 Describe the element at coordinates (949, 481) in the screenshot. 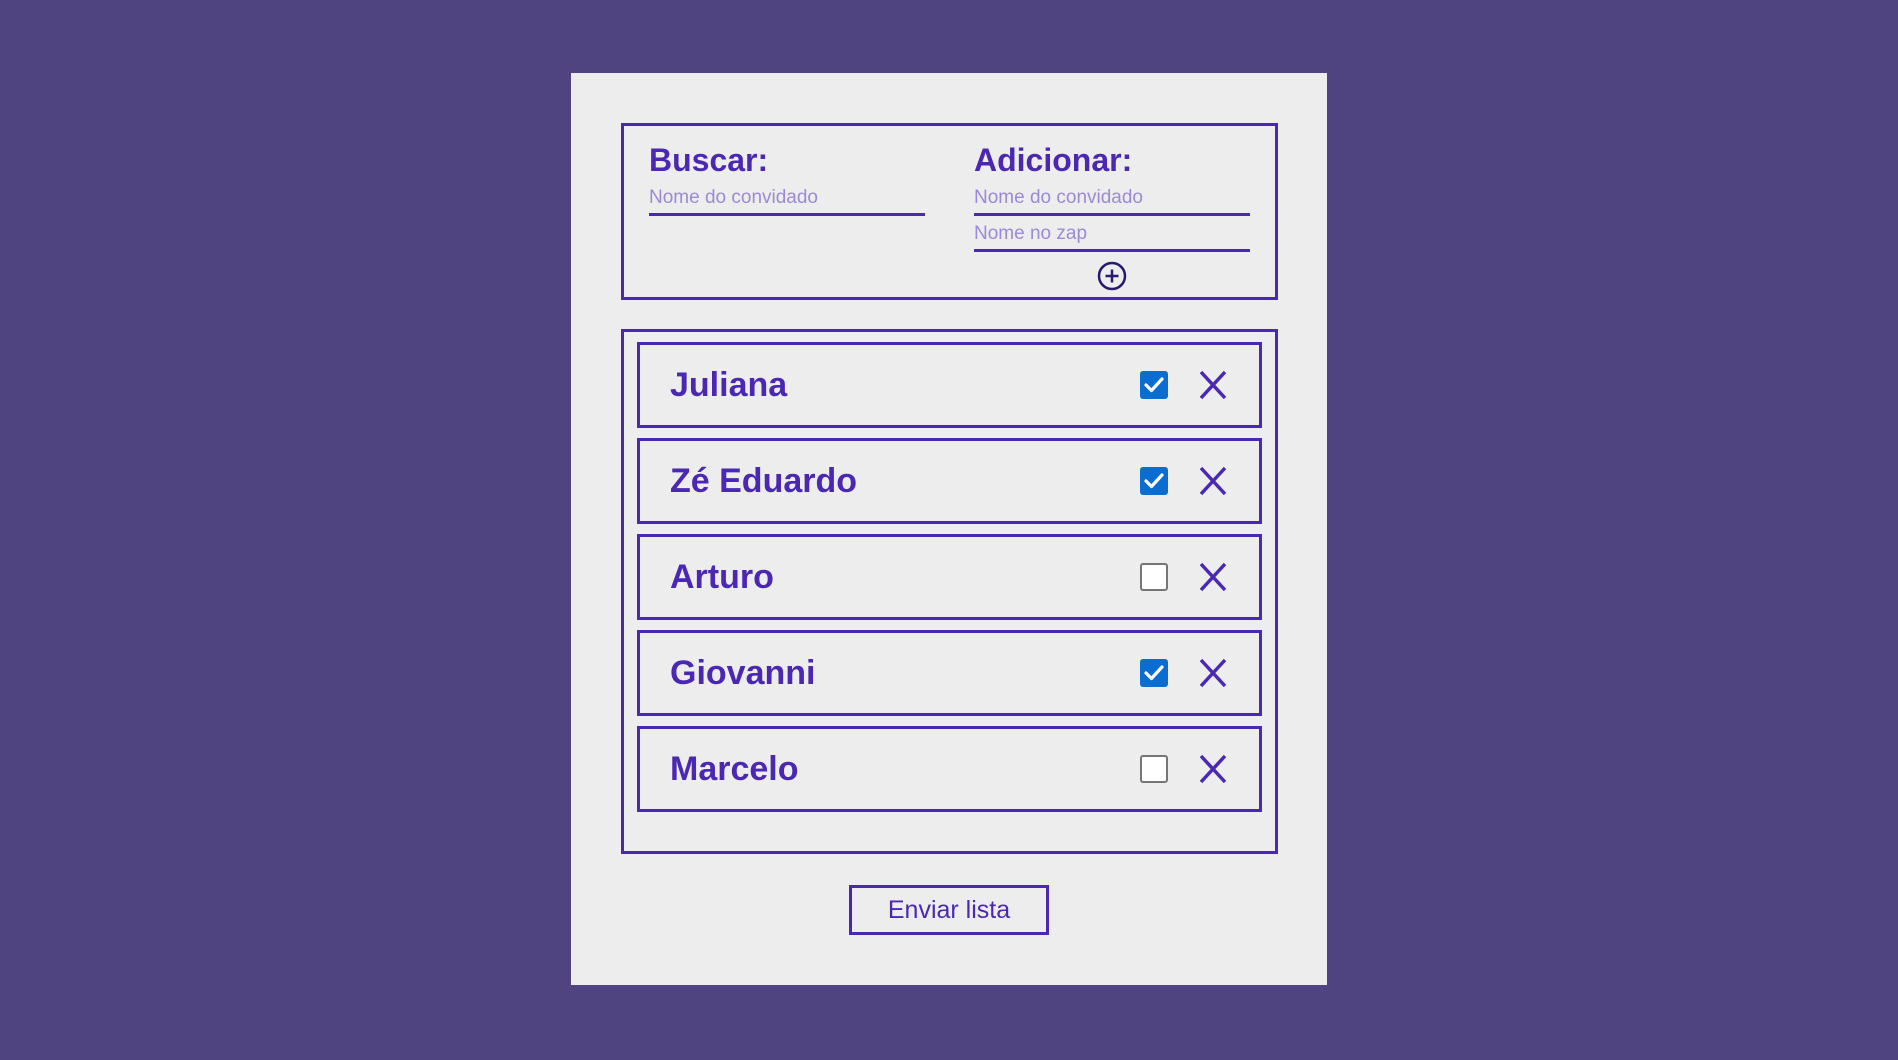

I see `guest-row: Zé Eduardo` at that location.